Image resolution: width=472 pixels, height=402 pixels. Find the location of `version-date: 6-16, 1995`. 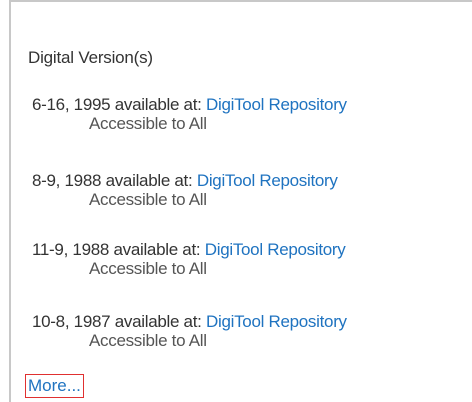

version-date: 6-16, 1995 is located at coordinates (71, 104).